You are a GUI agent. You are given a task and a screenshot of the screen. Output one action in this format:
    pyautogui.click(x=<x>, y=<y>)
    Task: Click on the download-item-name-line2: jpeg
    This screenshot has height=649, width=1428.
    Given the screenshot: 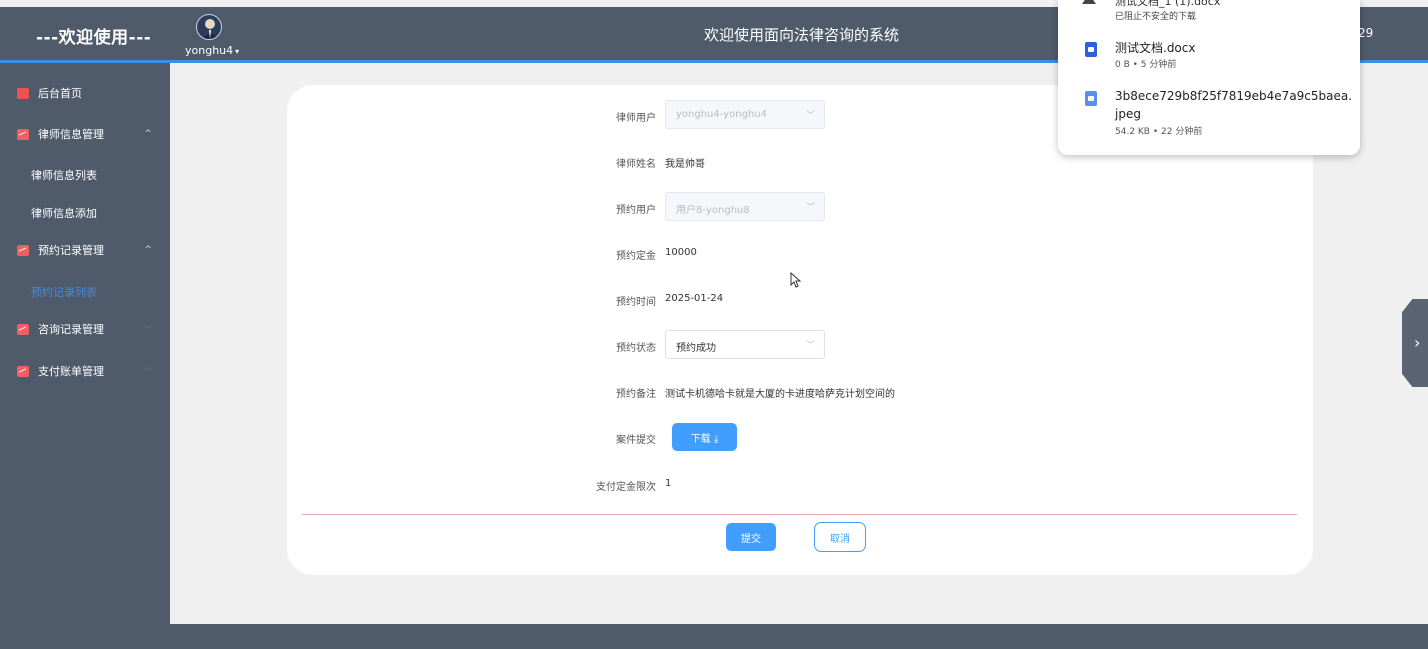 What is the action you would take?
    pyautogui.click(x=1128, y=114)
    